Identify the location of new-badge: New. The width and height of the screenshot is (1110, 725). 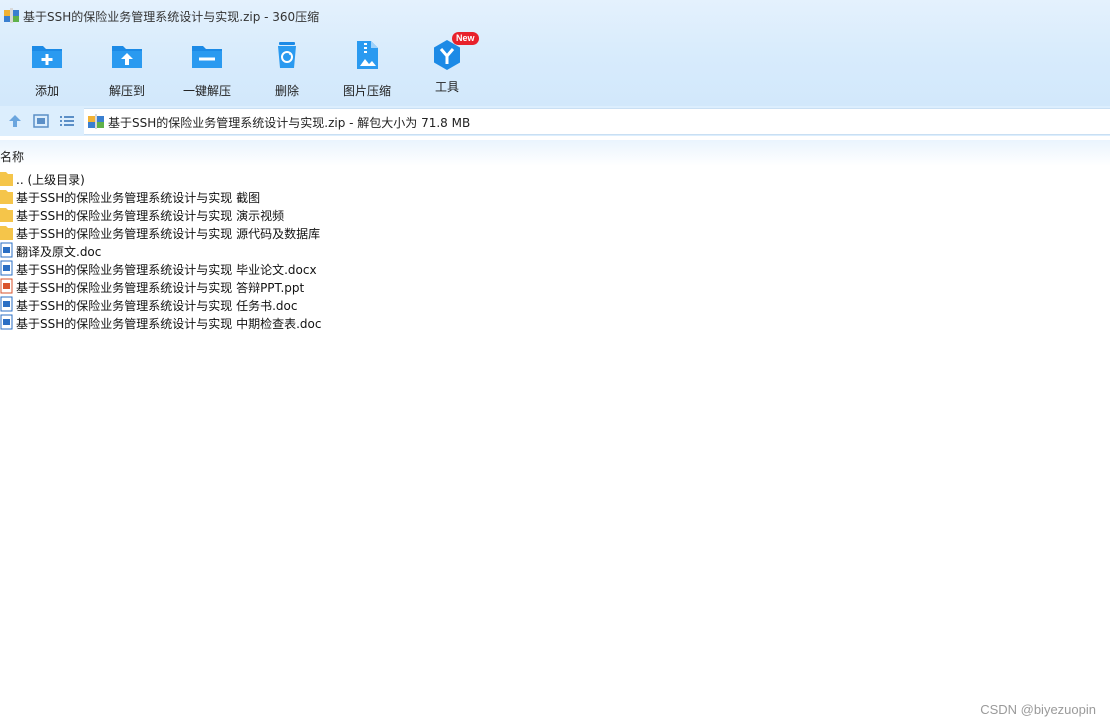
(465, 38).